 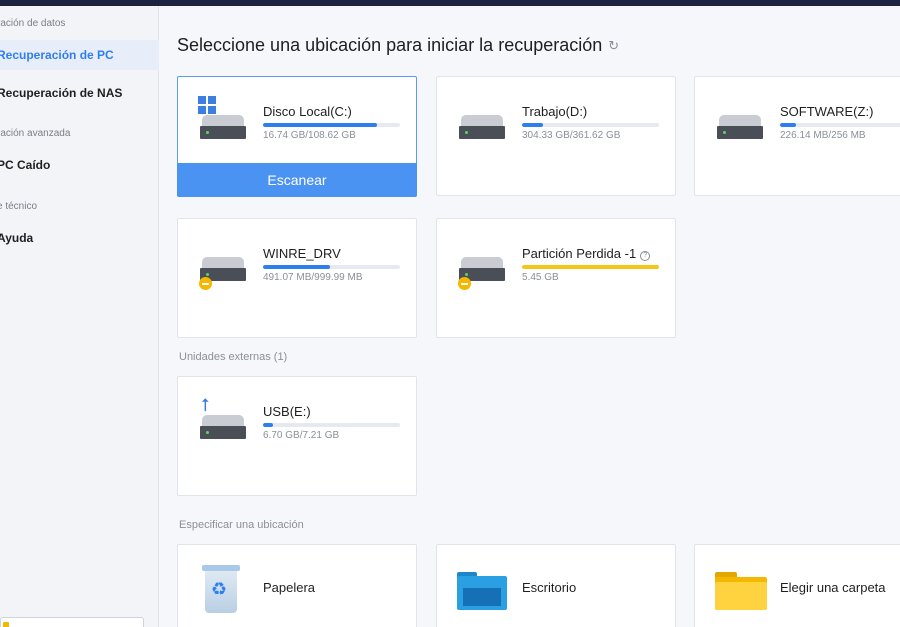 What do you see at coordinates (833, 587) in the screenshot?
I see `location-name: Elegir una carpeta` at bounding box center [833, 587].